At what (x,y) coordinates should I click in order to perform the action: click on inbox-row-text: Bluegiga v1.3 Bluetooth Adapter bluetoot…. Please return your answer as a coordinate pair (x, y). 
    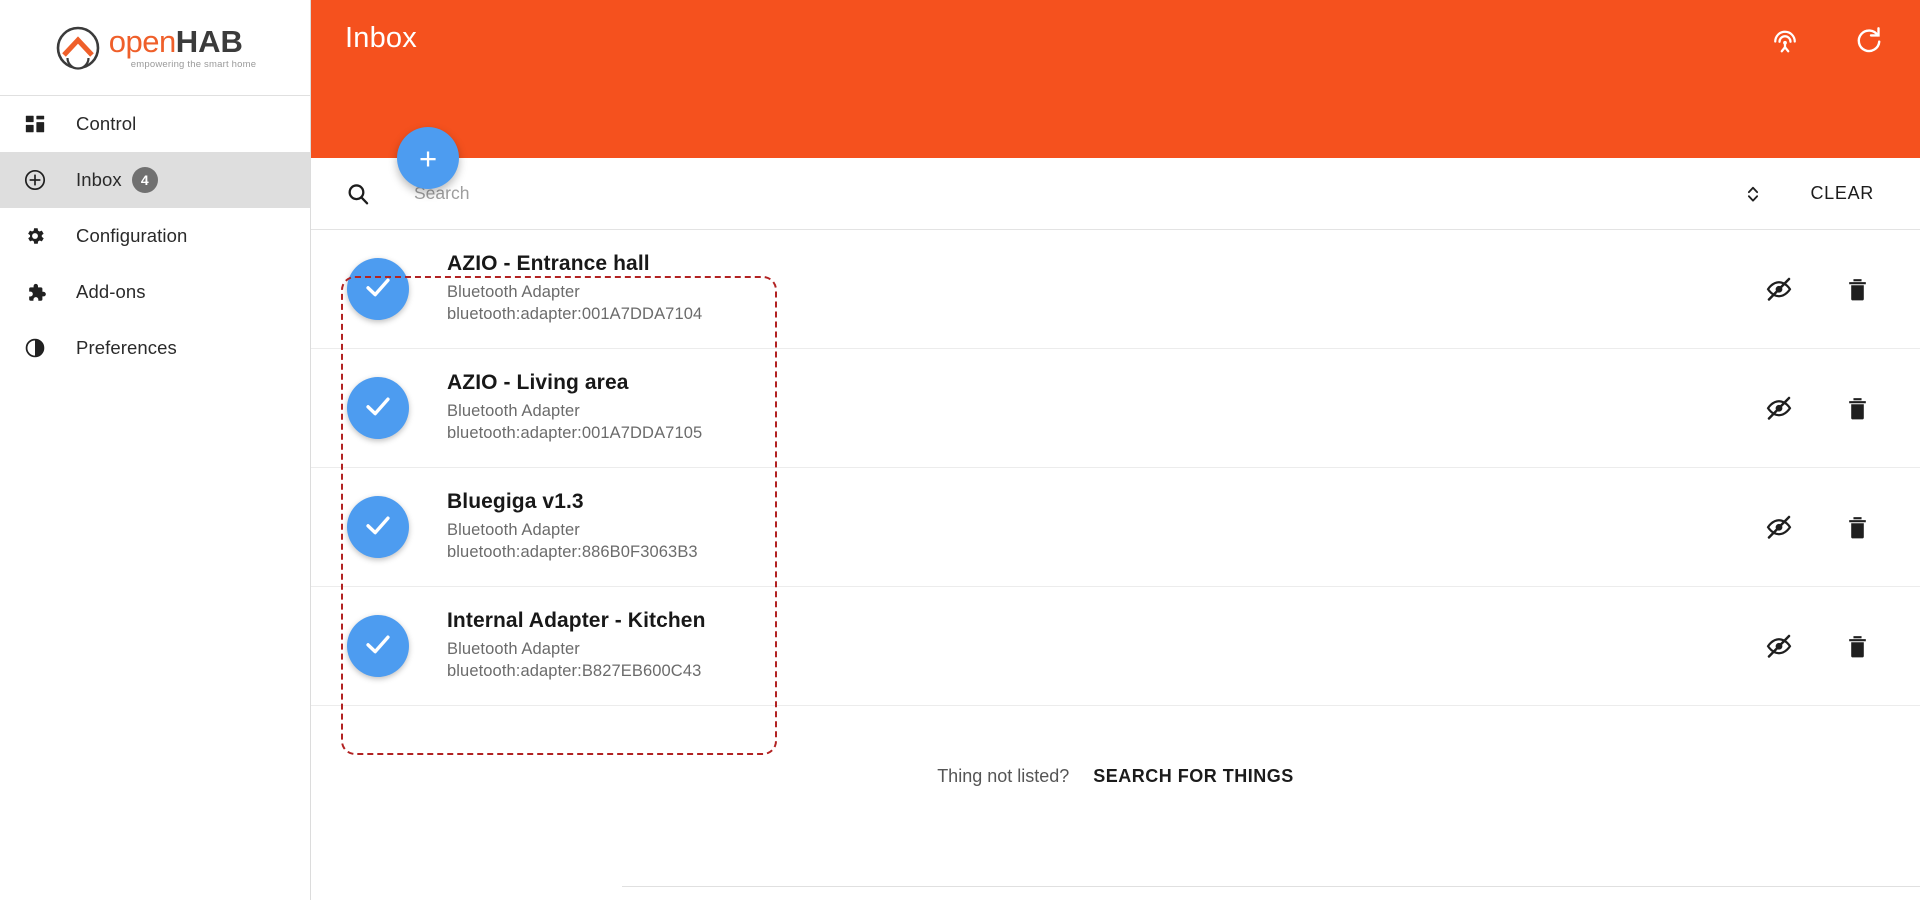
    Looking at the image, I should click on (572, 527).